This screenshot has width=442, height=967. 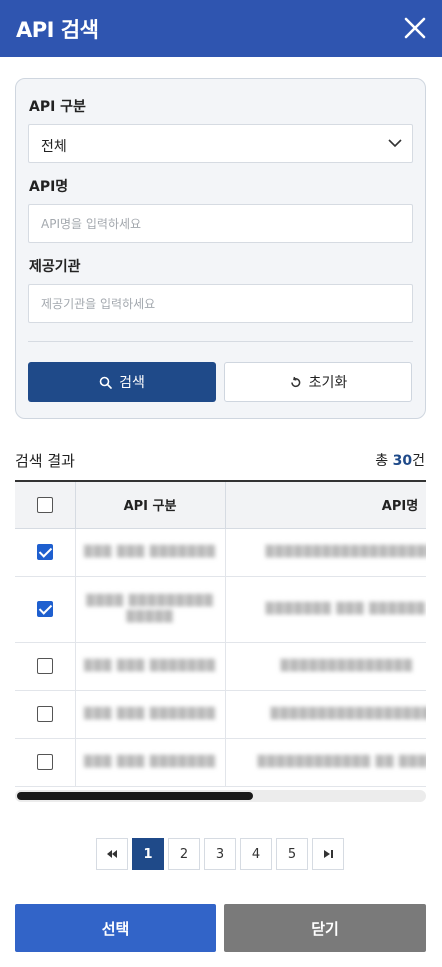 I want to click on provider-label: 제공기관, so click(x=55, y=267).